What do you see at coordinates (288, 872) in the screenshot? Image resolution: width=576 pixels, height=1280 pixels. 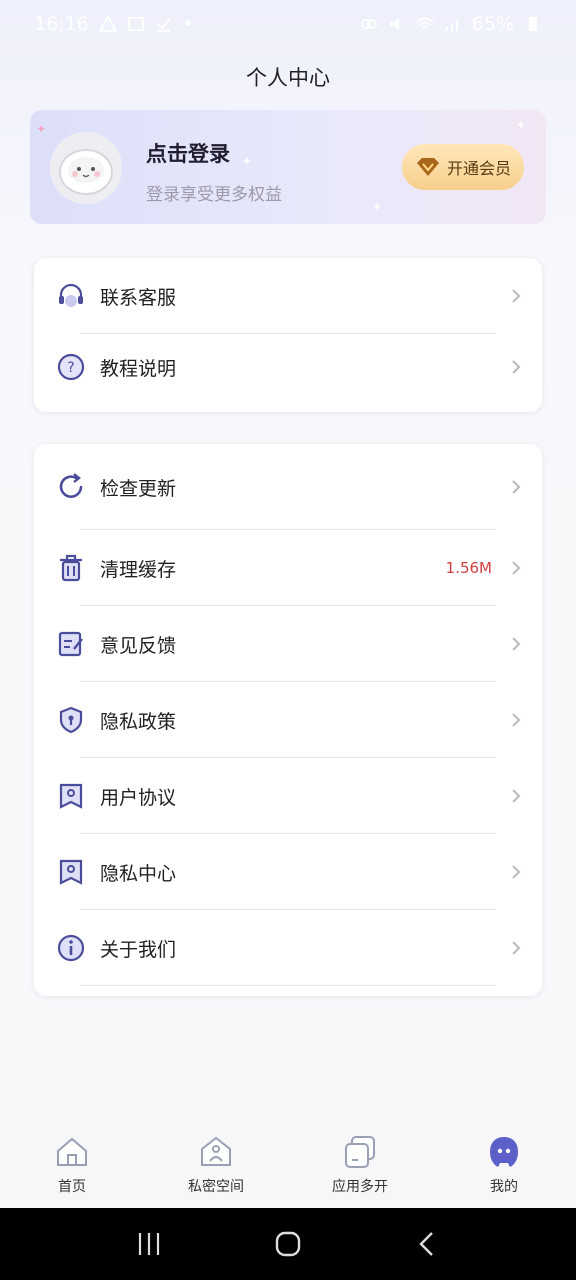 I see `menu-item-privacy-center: 隐私中心` at bounding box center [288, 872].